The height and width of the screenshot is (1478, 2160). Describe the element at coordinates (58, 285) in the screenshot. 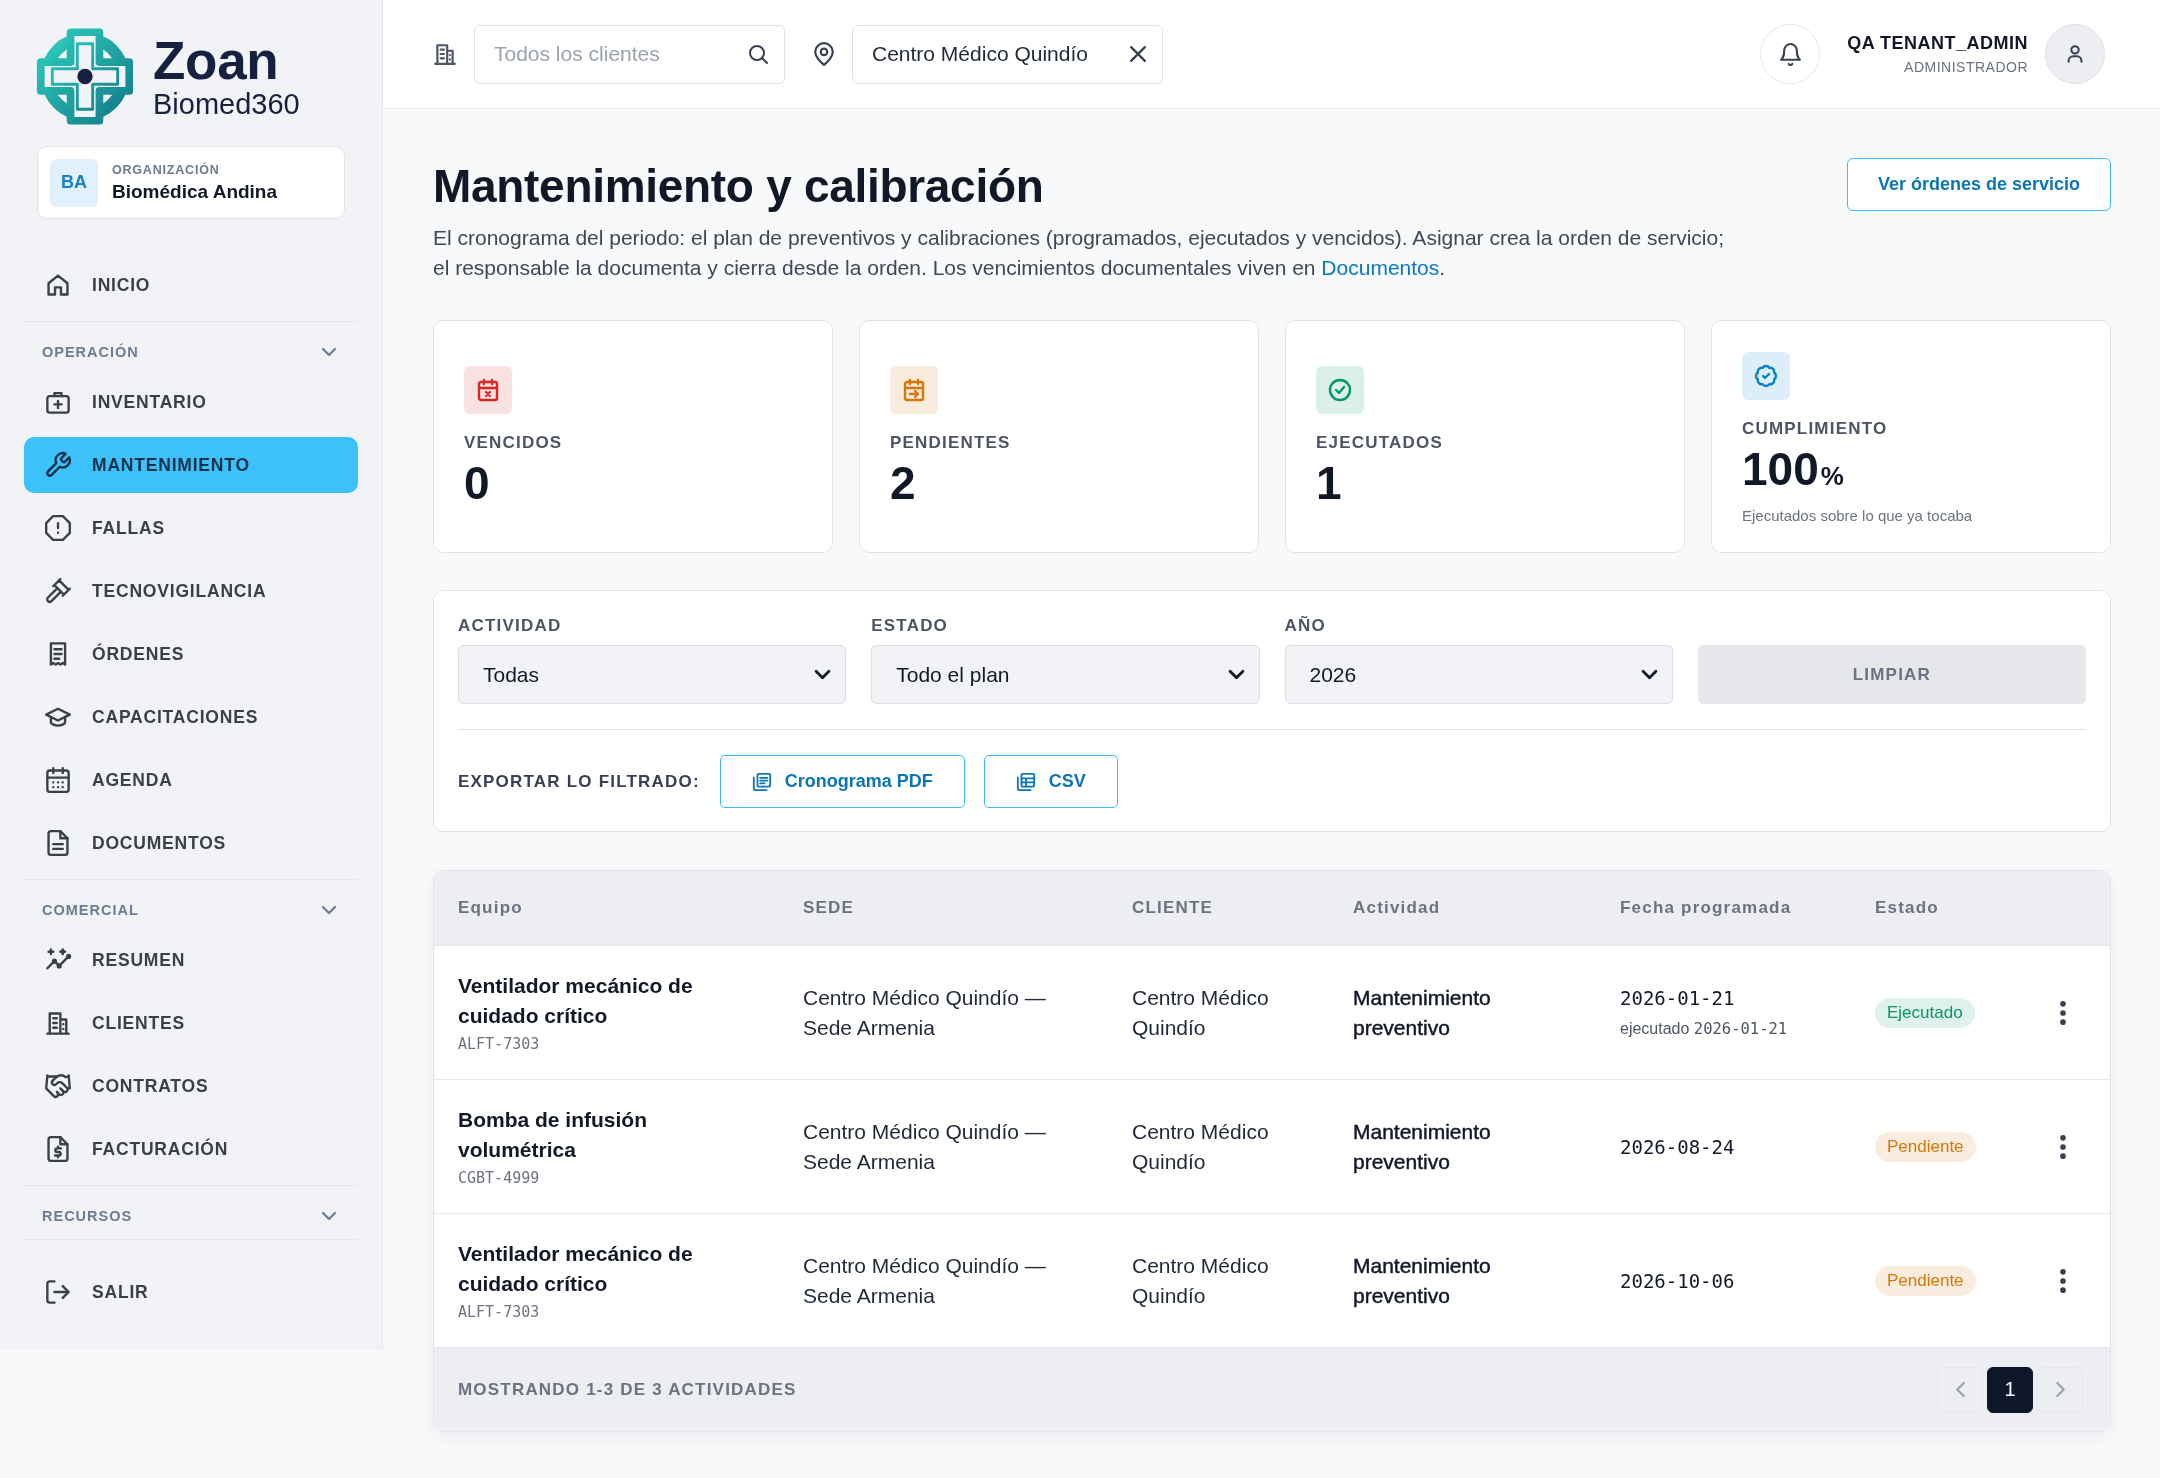

I see `home-icon` at that location.